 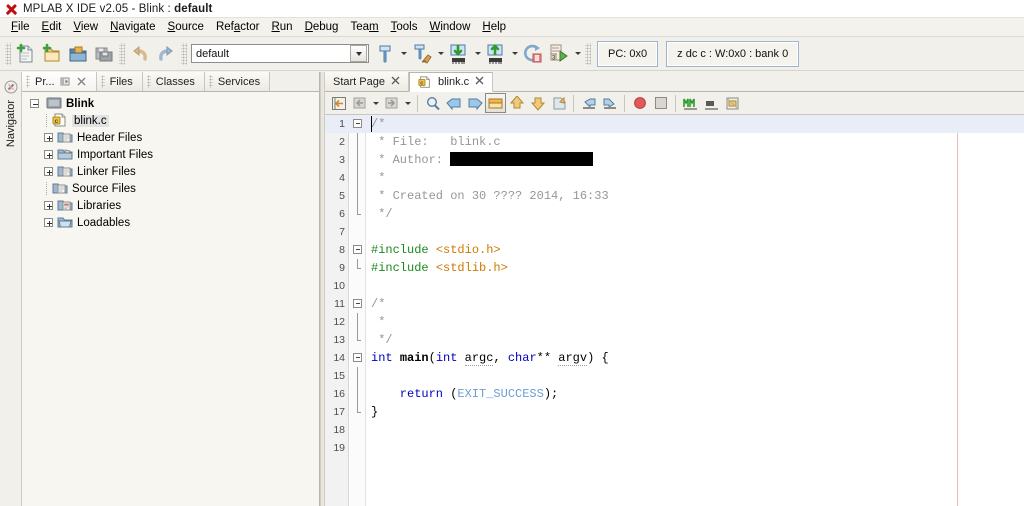 I want to click on code-line: 3 * Author:, so click(x=674, y=160).